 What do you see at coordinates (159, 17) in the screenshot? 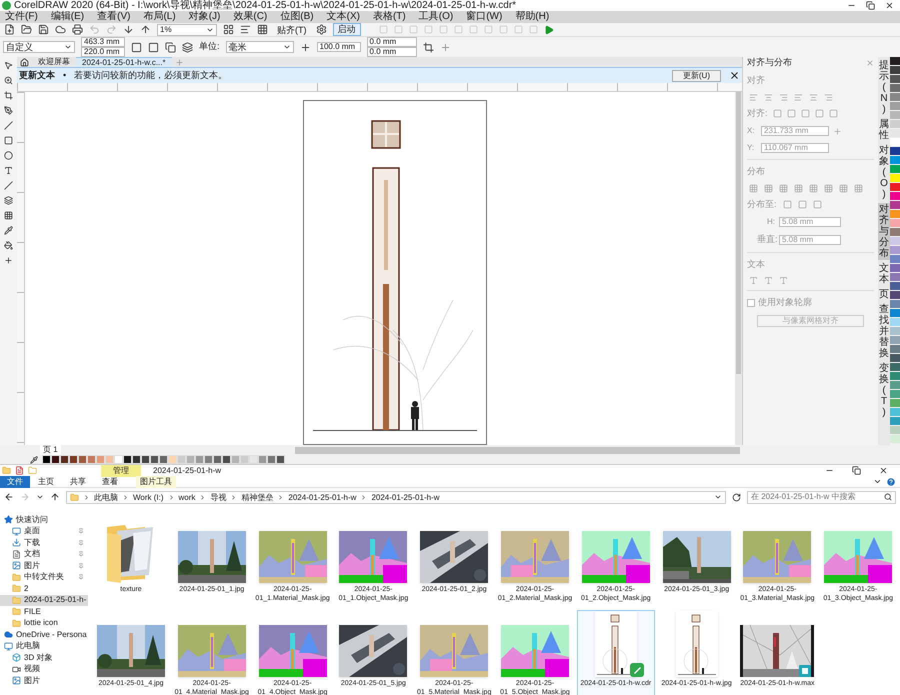
I see `menu-item: 布局(L)` at bounding box center [159, 17].